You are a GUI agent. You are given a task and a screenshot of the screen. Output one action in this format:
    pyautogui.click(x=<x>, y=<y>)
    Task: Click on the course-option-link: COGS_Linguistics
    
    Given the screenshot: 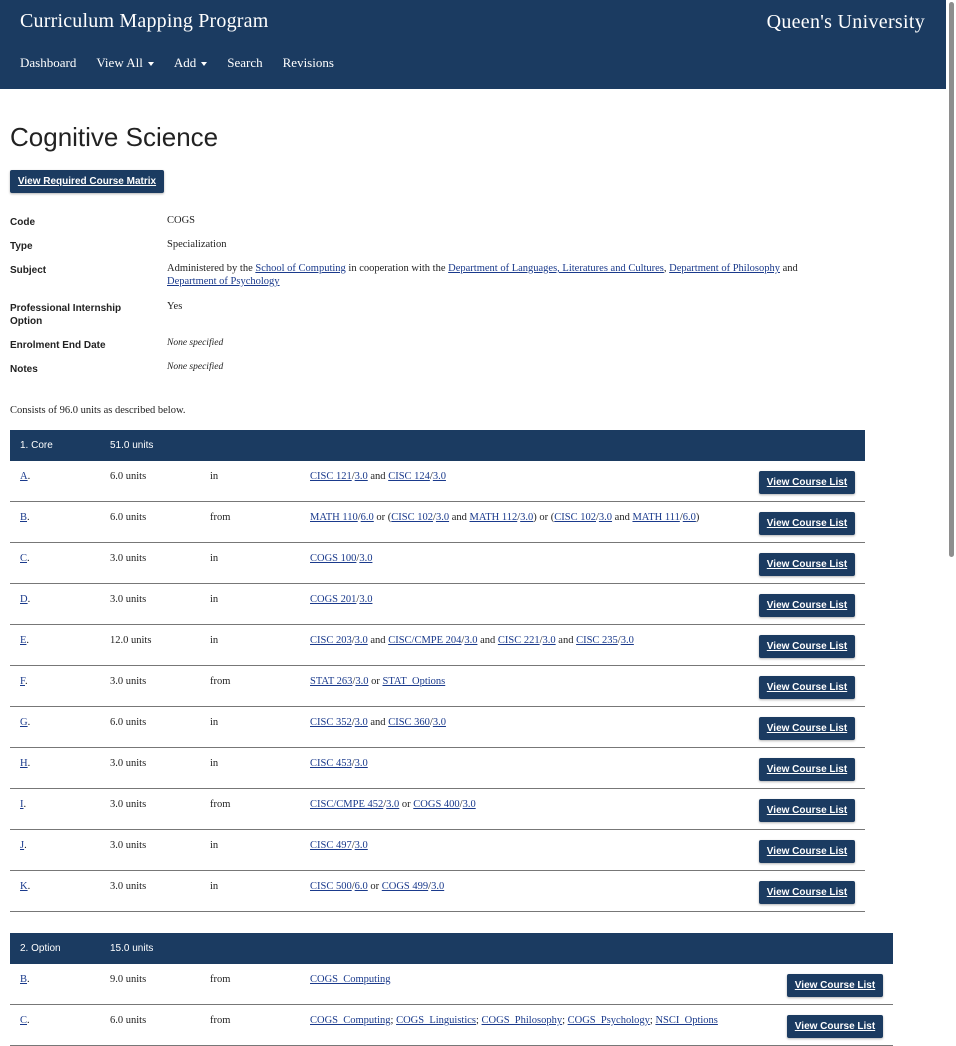 What is the action you would take?
    pyautogui.click(x=436, y=1020)
    